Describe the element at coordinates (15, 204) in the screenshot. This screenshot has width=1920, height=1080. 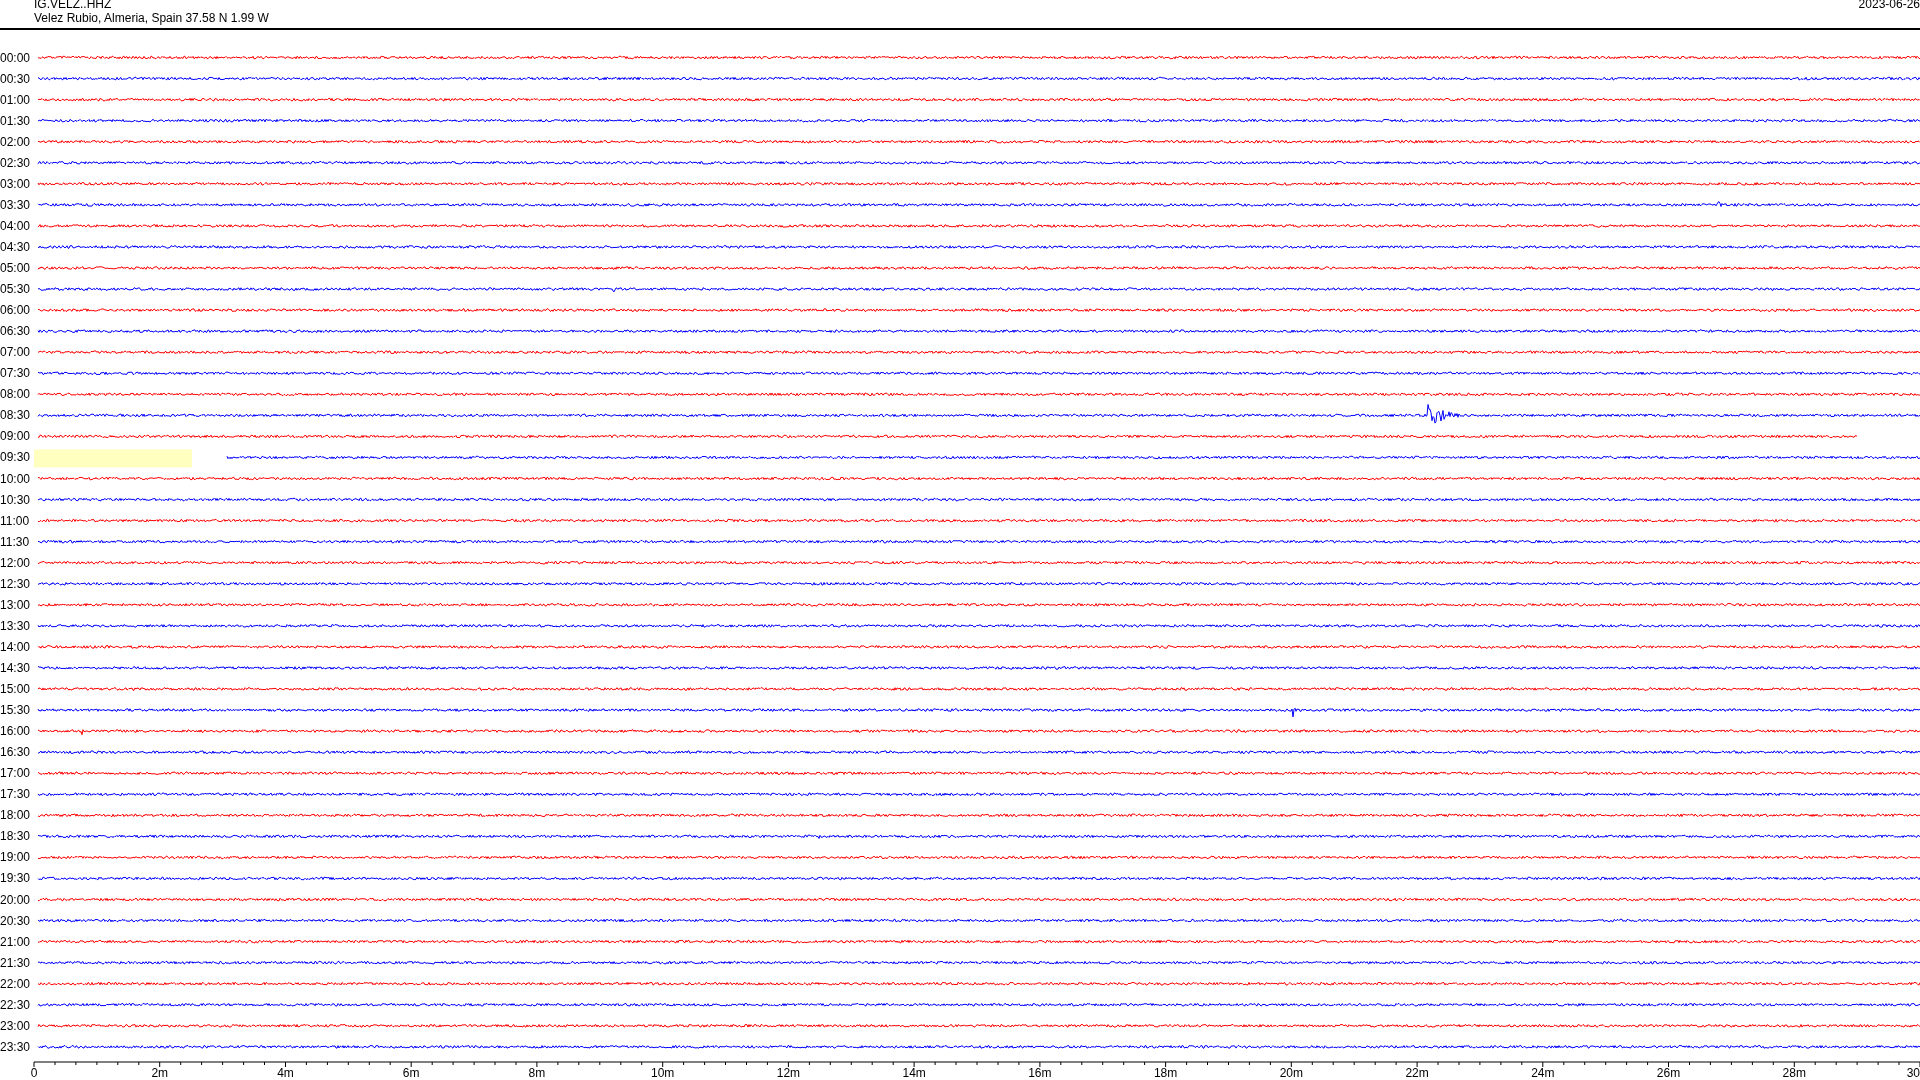
I see `time-label: 03:30` at that location.